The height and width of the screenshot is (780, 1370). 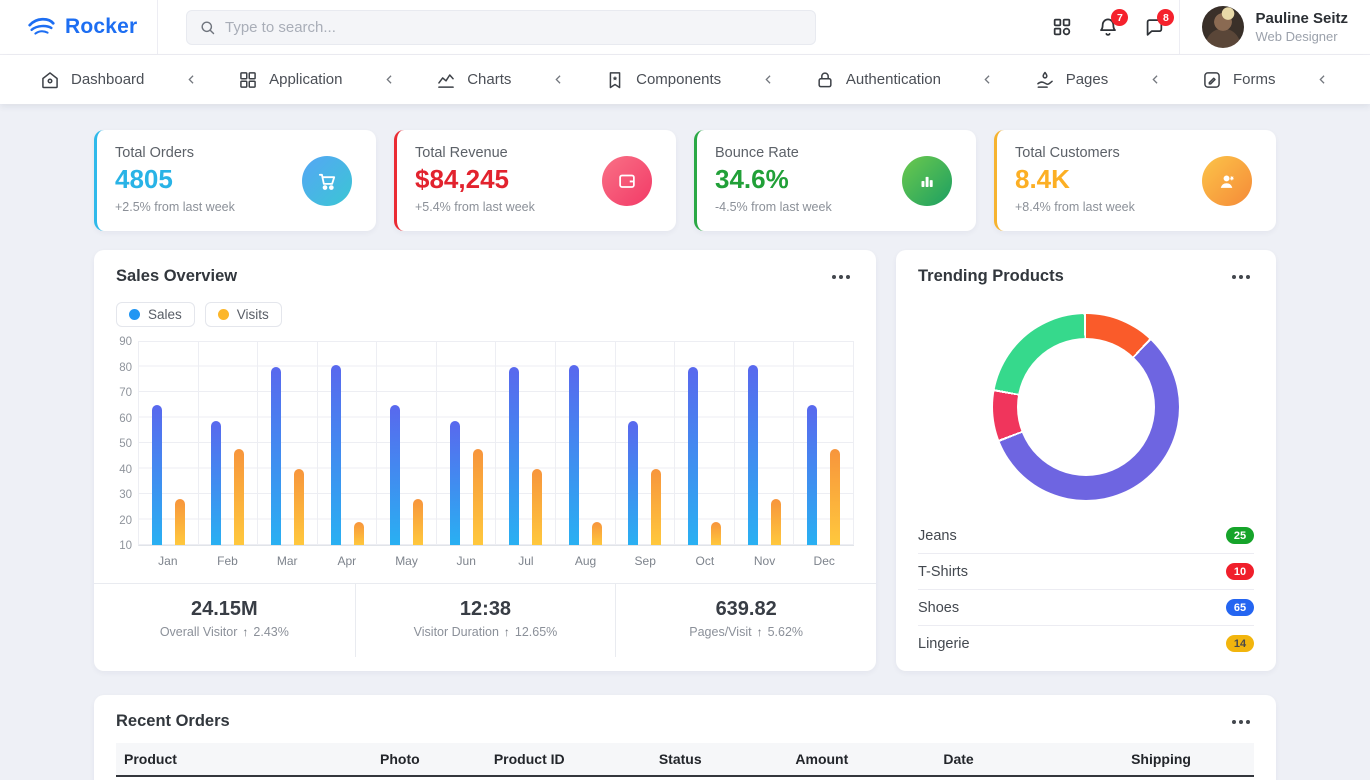 I want to click on footer-stat-value: 24.15M, so click(x=224, y=609).